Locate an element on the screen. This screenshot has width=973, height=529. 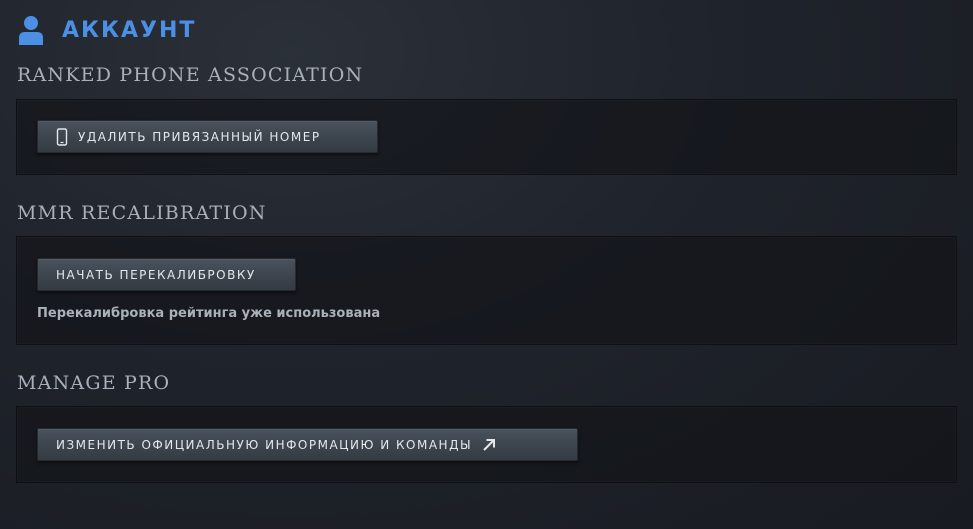
page-header: АККАУНТ is located at coordinates (107, 30).